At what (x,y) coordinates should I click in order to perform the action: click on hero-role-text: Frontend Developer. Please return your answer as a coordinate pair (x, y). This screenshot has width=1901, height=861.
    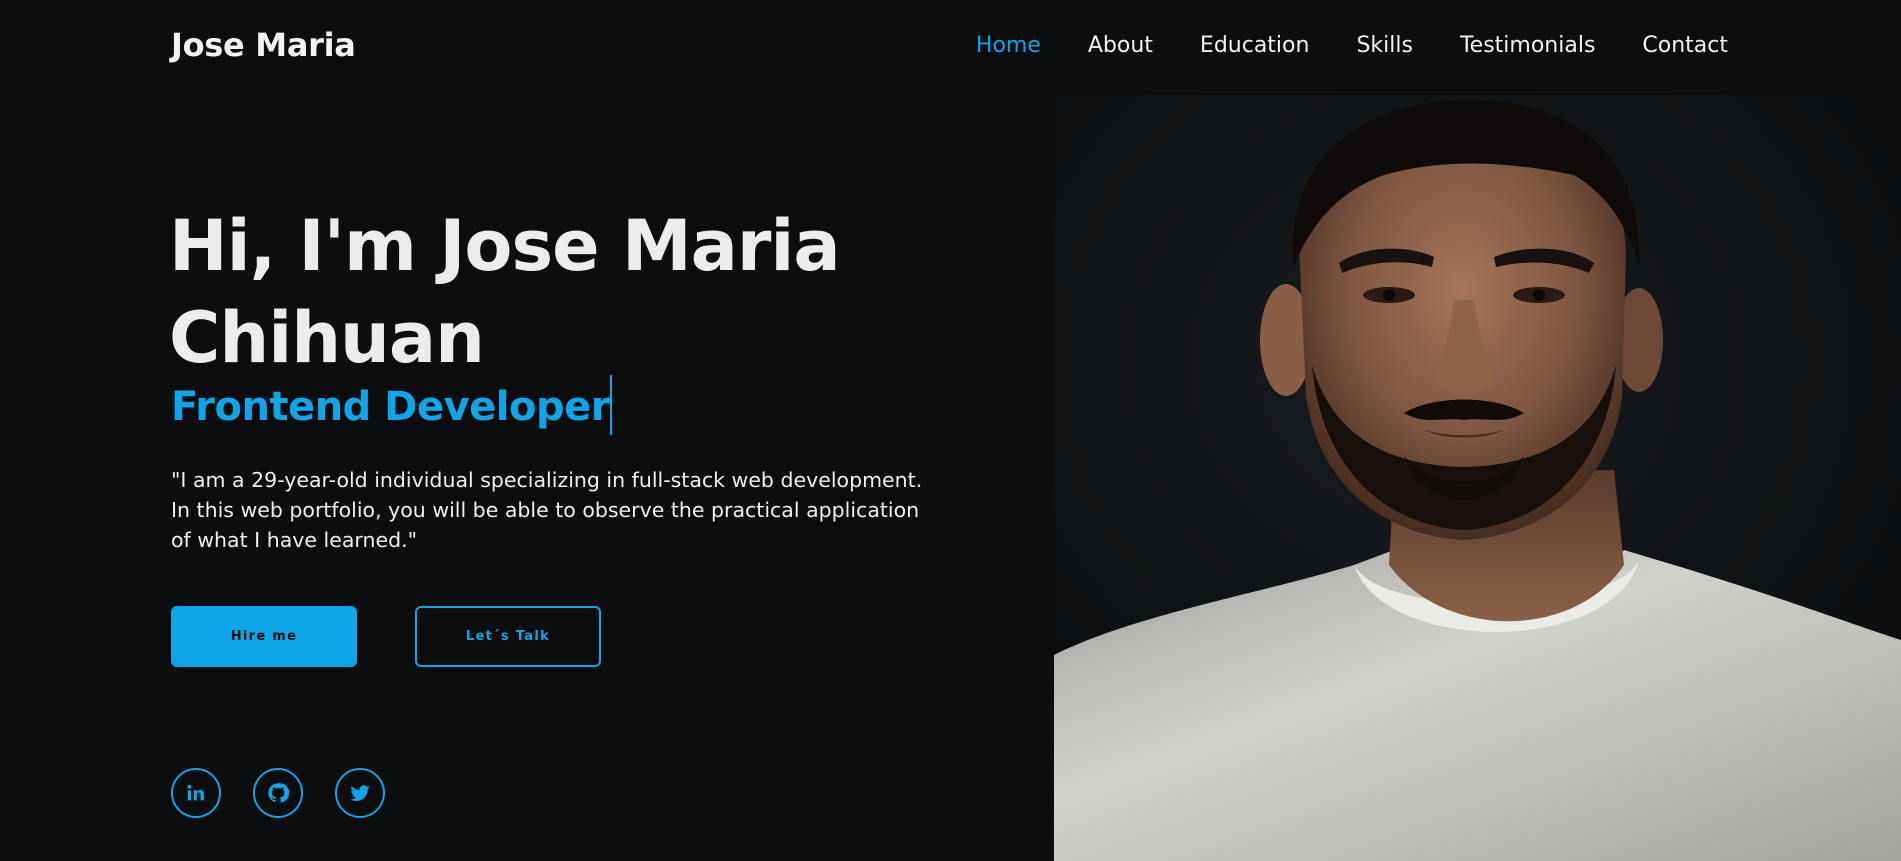
    Looking at the image, I should click on (390, 407).